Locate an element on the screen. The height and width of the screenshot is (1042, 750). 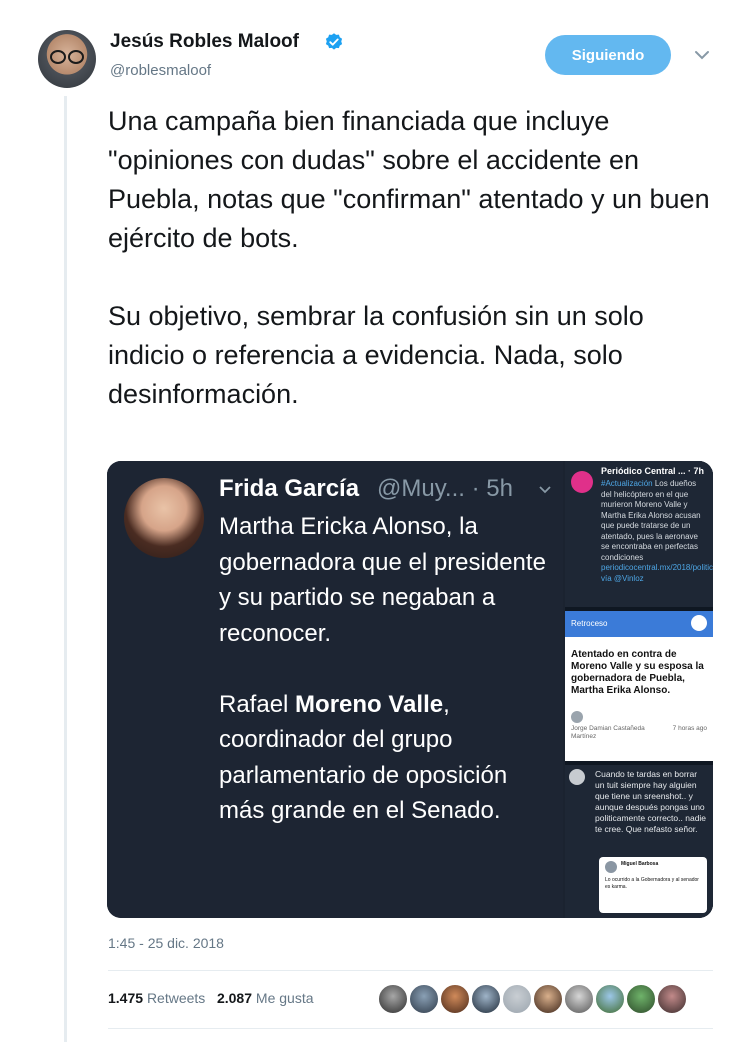
retweets-count: 1.475 is located at coordinates (125, 998).